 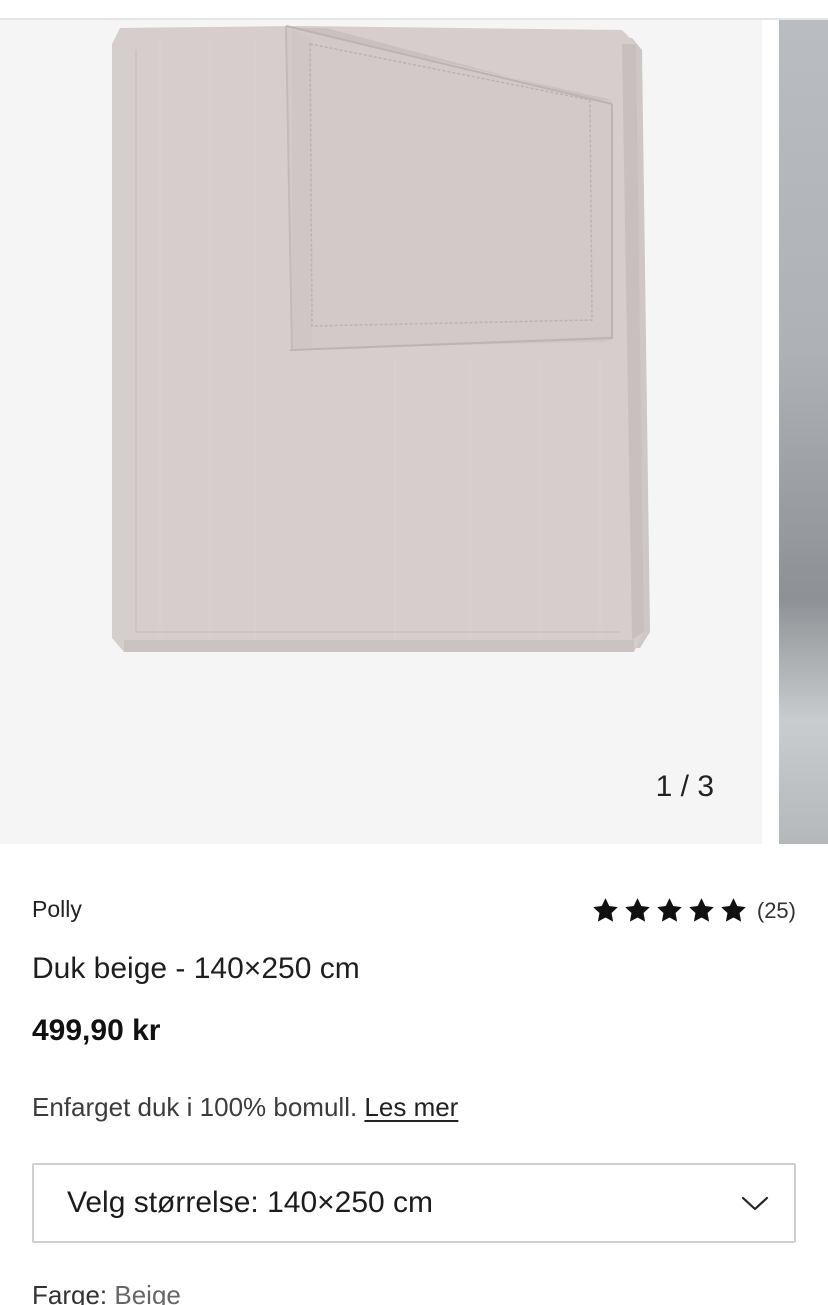 What do you see at coordinates (250, 1202) in the screenshot?
I see `size-select-label: Velg størrelse: 140×250 cm` at bounding box center [250, 1202].